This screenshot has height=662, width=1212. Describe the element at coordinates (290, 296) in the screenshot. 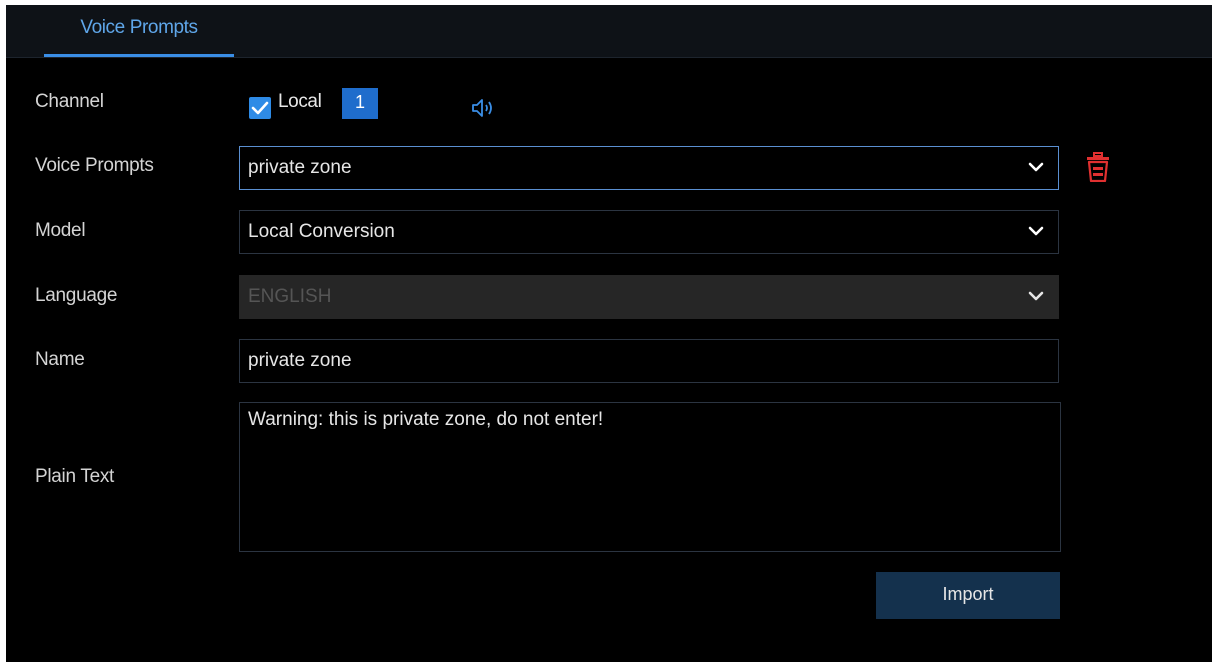

I see `language-value: ENGLISH` at that location.